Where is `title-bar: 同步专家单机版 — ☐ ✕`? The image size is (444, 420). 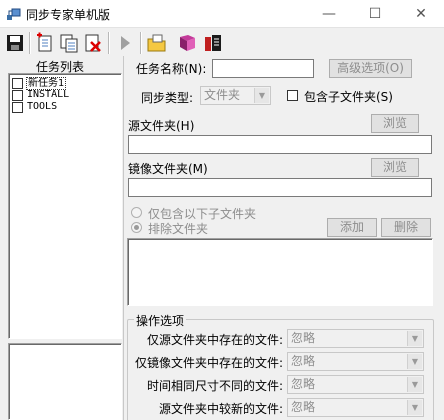 title-bar: 同步专家单机版 — ☐ ✕ is located at coordinates (222, 14).